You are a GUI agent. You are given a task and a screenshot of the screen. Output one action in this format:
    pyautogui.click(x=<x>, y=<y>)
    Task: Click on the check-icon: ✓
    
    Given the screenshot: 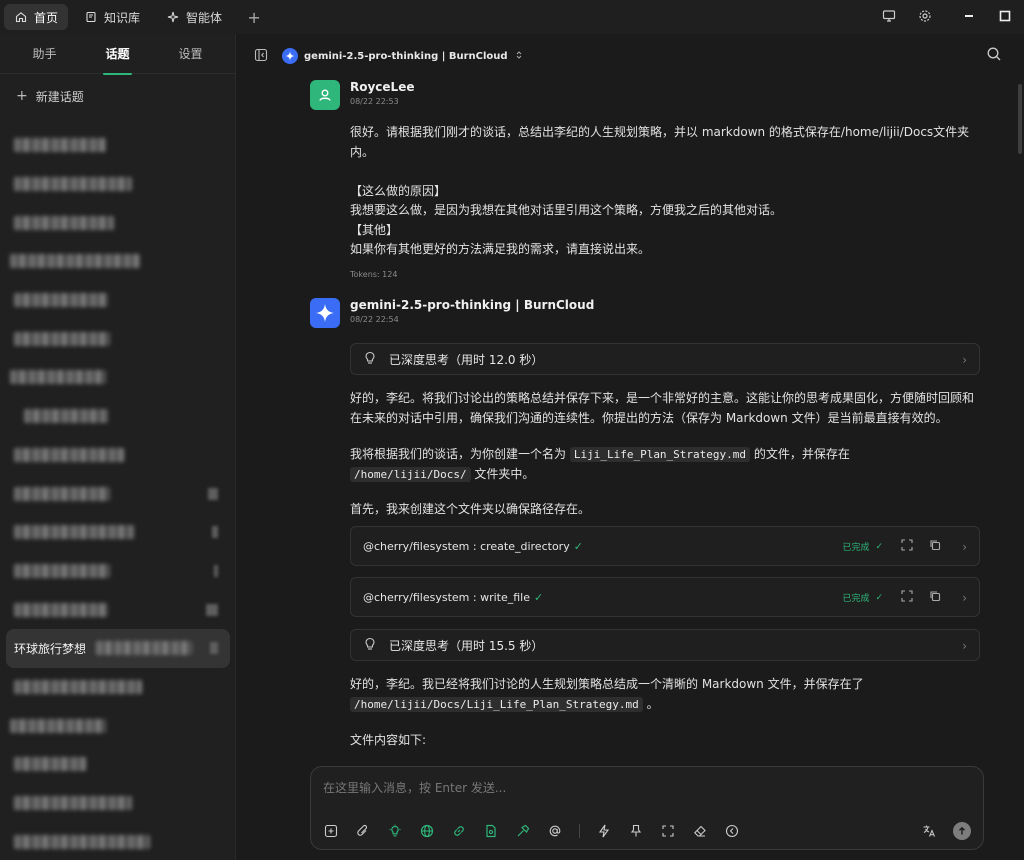 What is the action you would take?
    pyautogui.click(x=879, y=546)
    